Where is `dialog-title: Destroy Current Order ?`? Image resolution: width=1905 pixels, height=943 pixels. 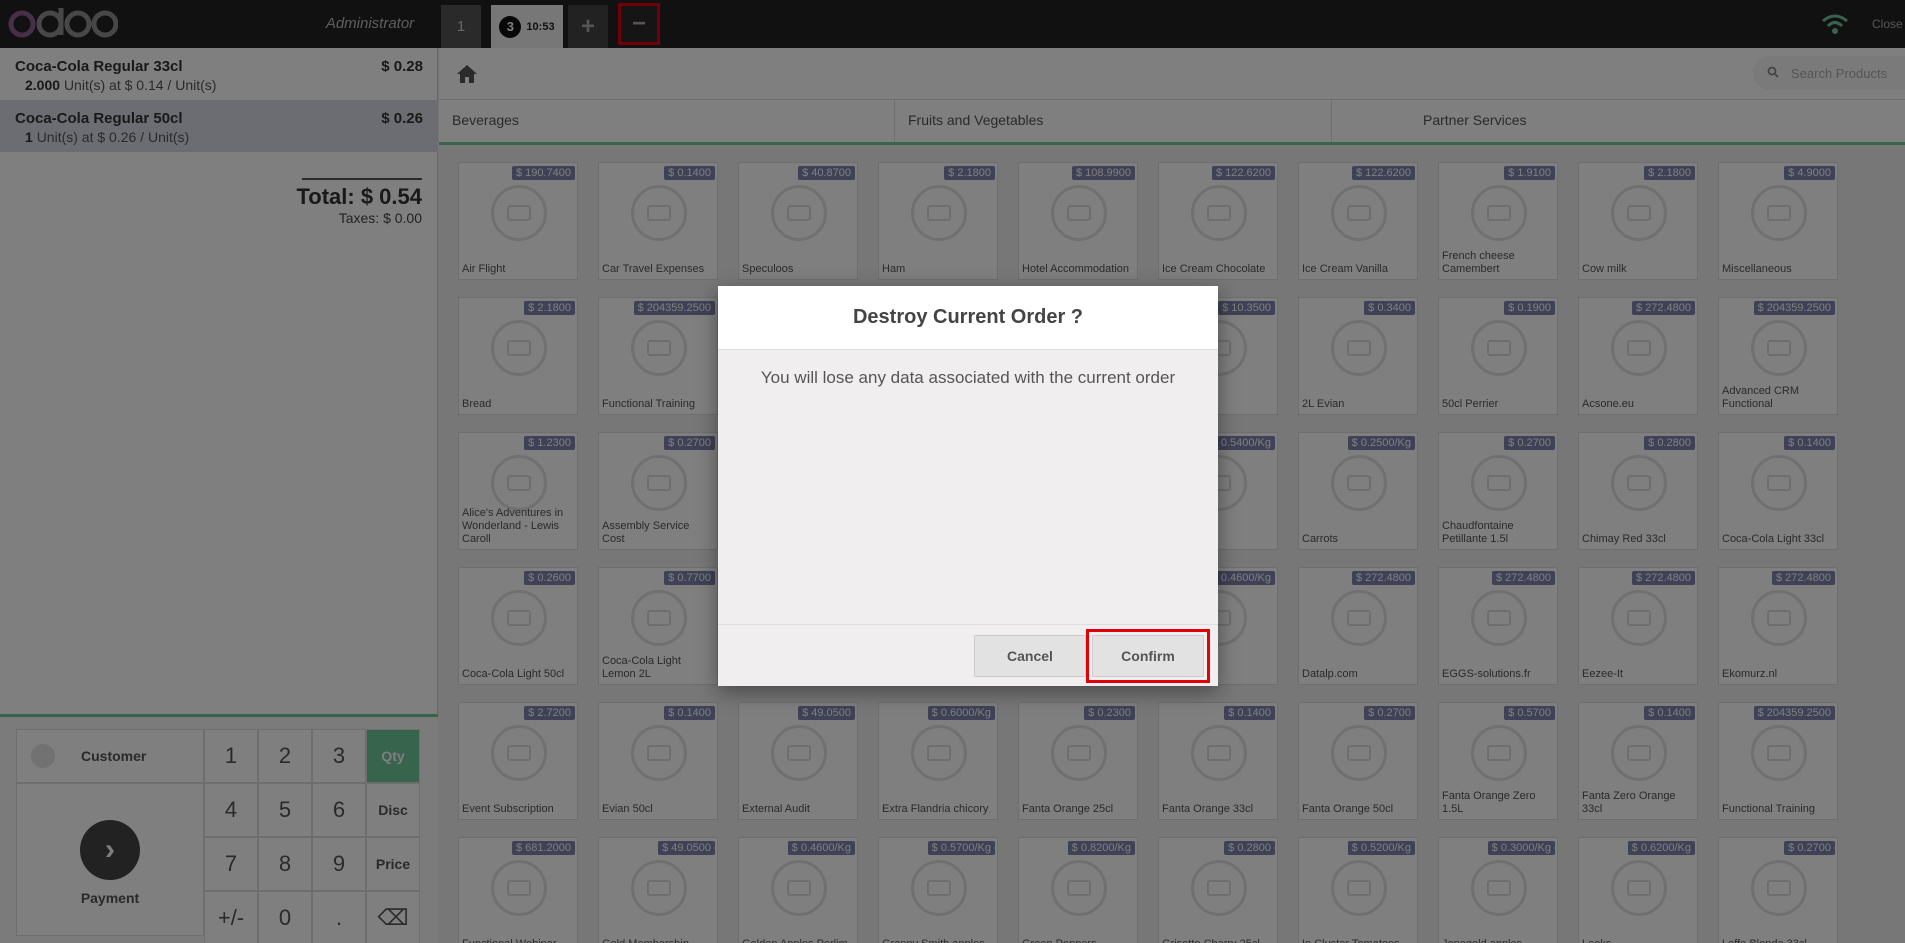
dialog-title: Destroy Current Order ? is located at coordinates (968, 318).